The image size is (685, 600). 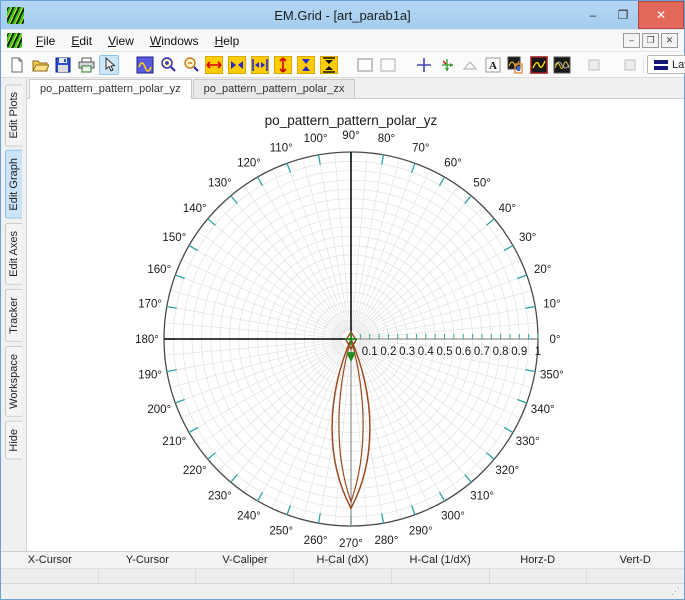 I want to click on print-icon, so click(x=86, y=65).